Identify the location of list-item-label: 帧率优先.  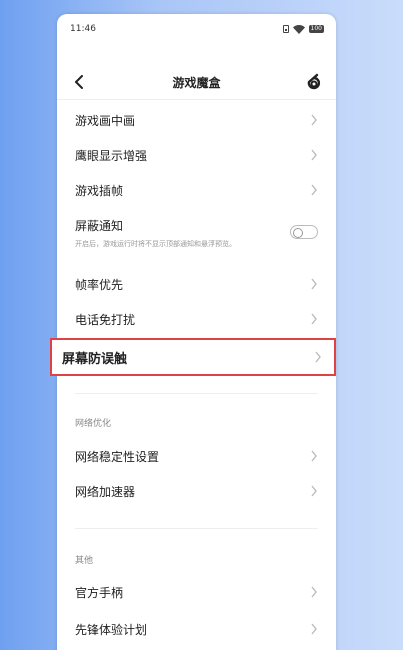
(99, 284).